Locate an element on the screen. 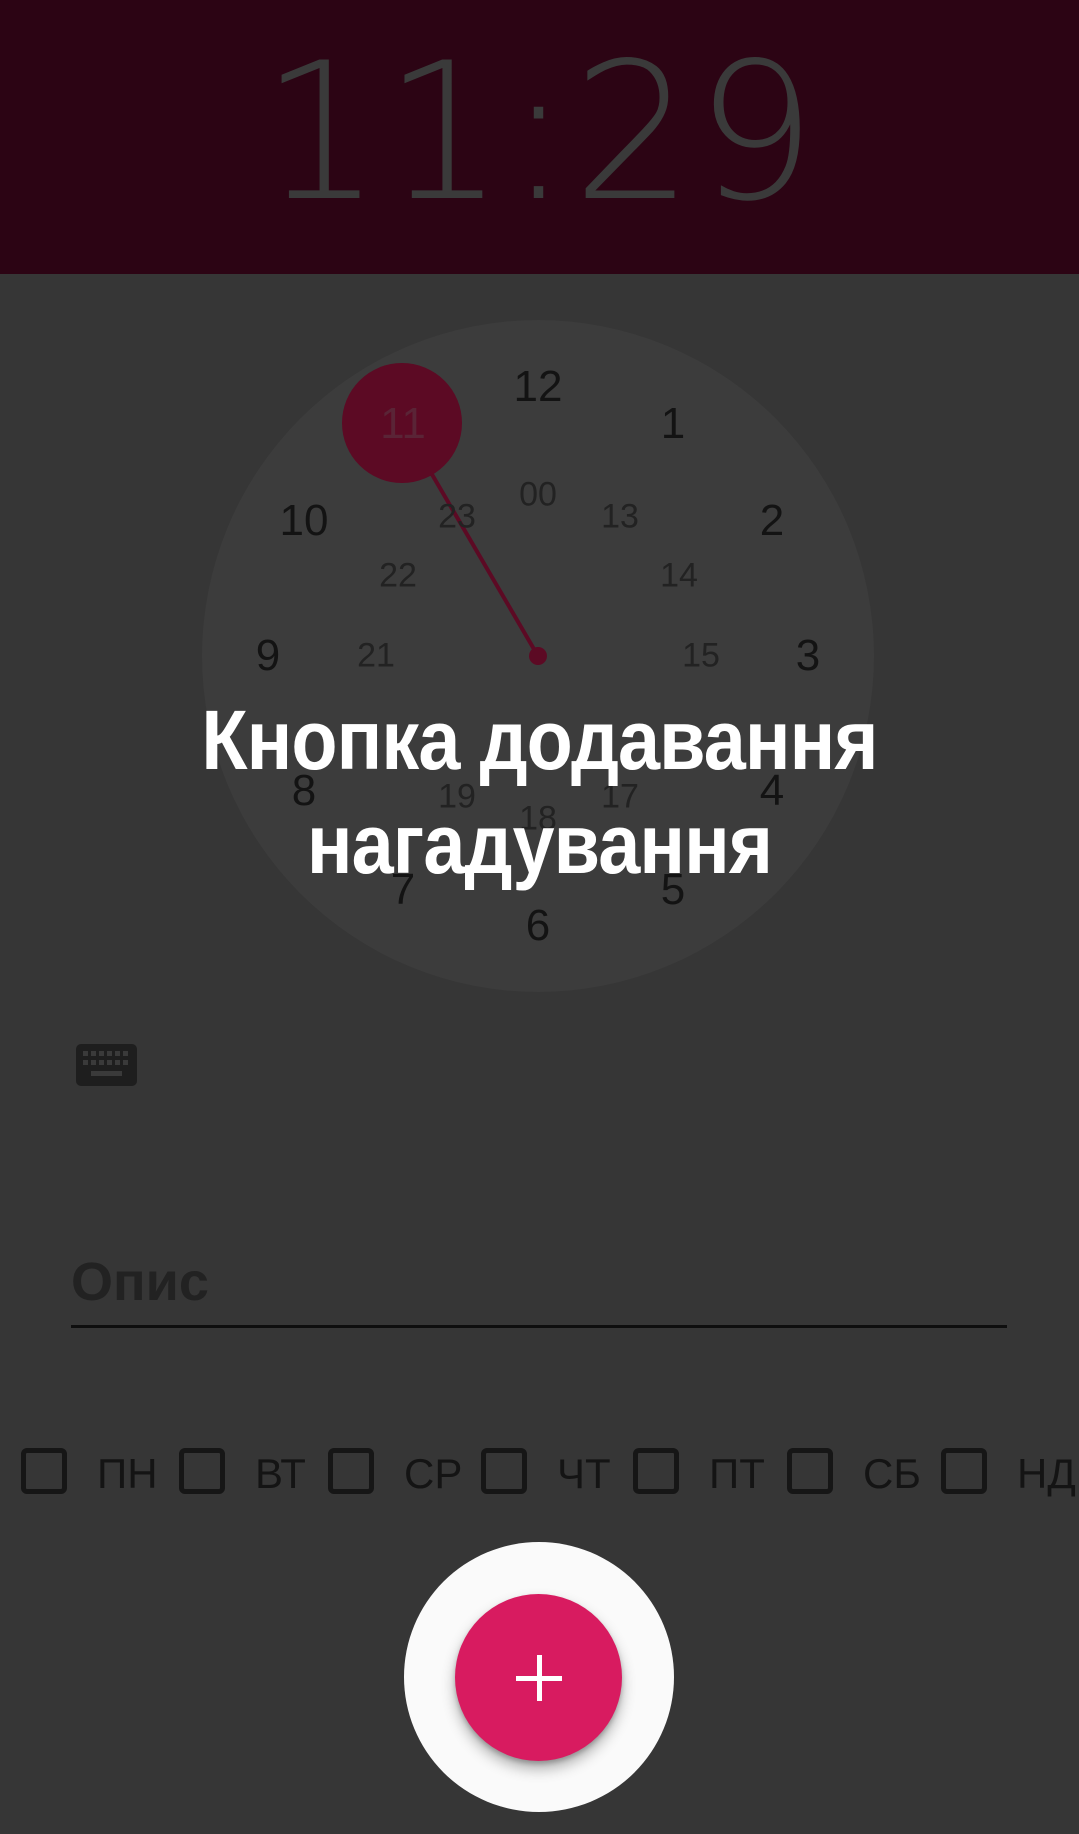 Image resolution: width=1079 pixels, height=1834 pixels. keyboard-icon is located at coordinates (106, 1065).